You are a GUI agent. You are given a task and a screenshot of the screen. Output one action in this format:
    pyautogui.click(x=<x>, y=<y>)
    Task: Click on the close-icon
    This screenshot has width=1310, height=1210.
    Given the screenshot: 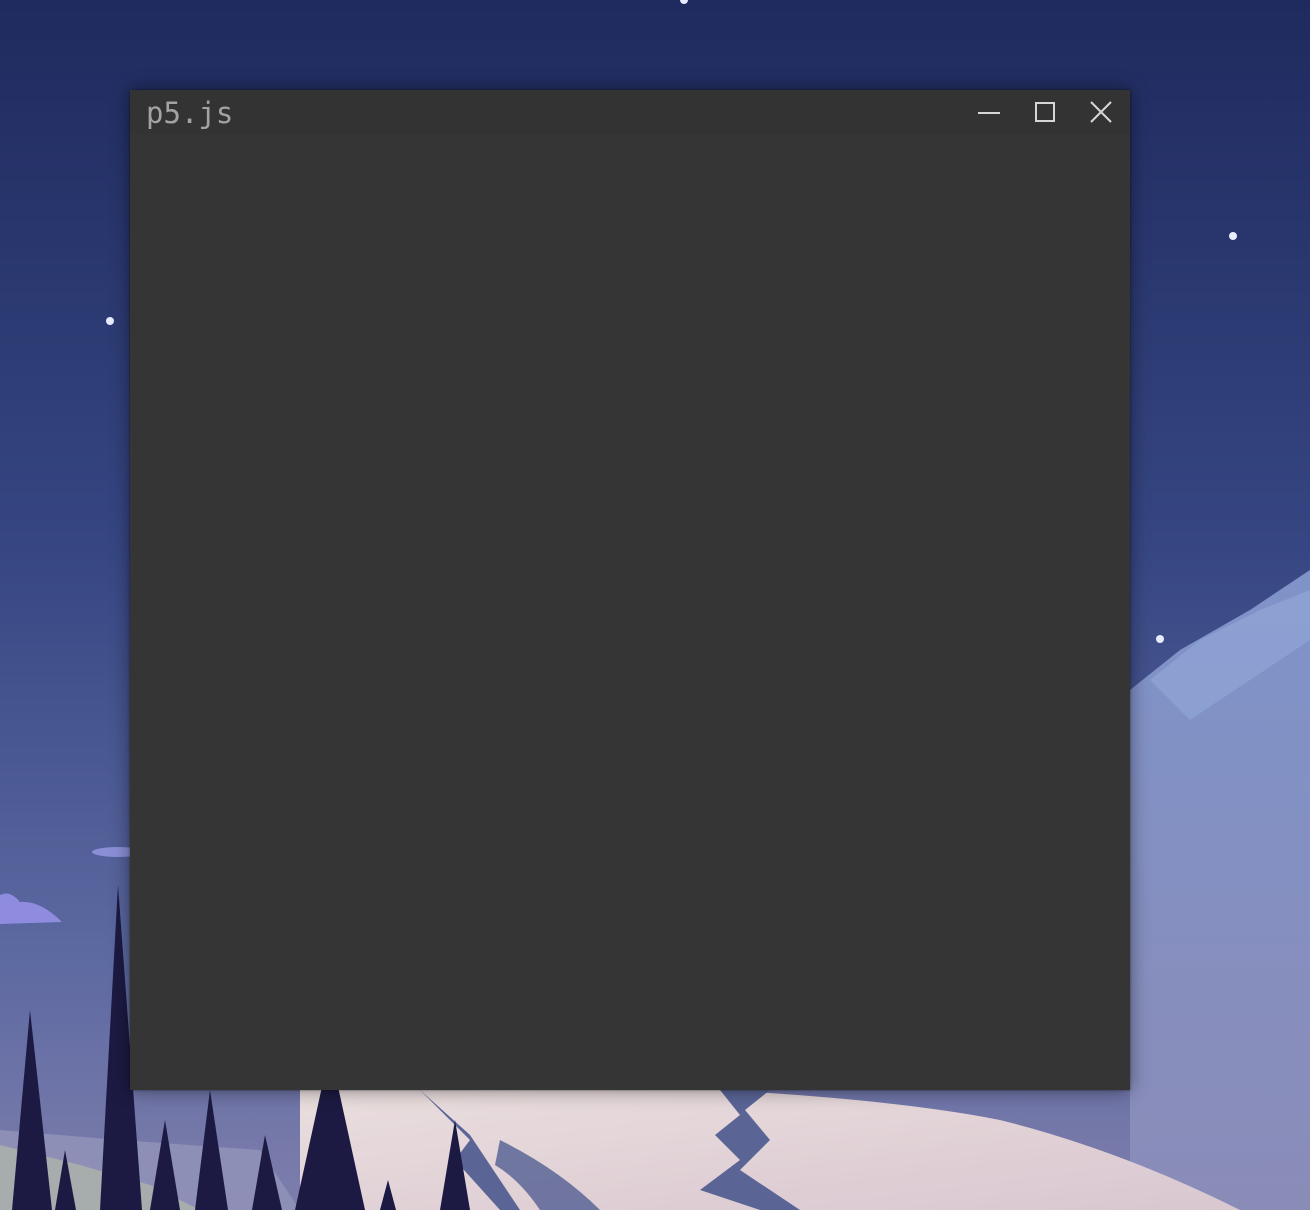 What is the action you would take?
    pyautogui.click(x=1101, y=112)
    